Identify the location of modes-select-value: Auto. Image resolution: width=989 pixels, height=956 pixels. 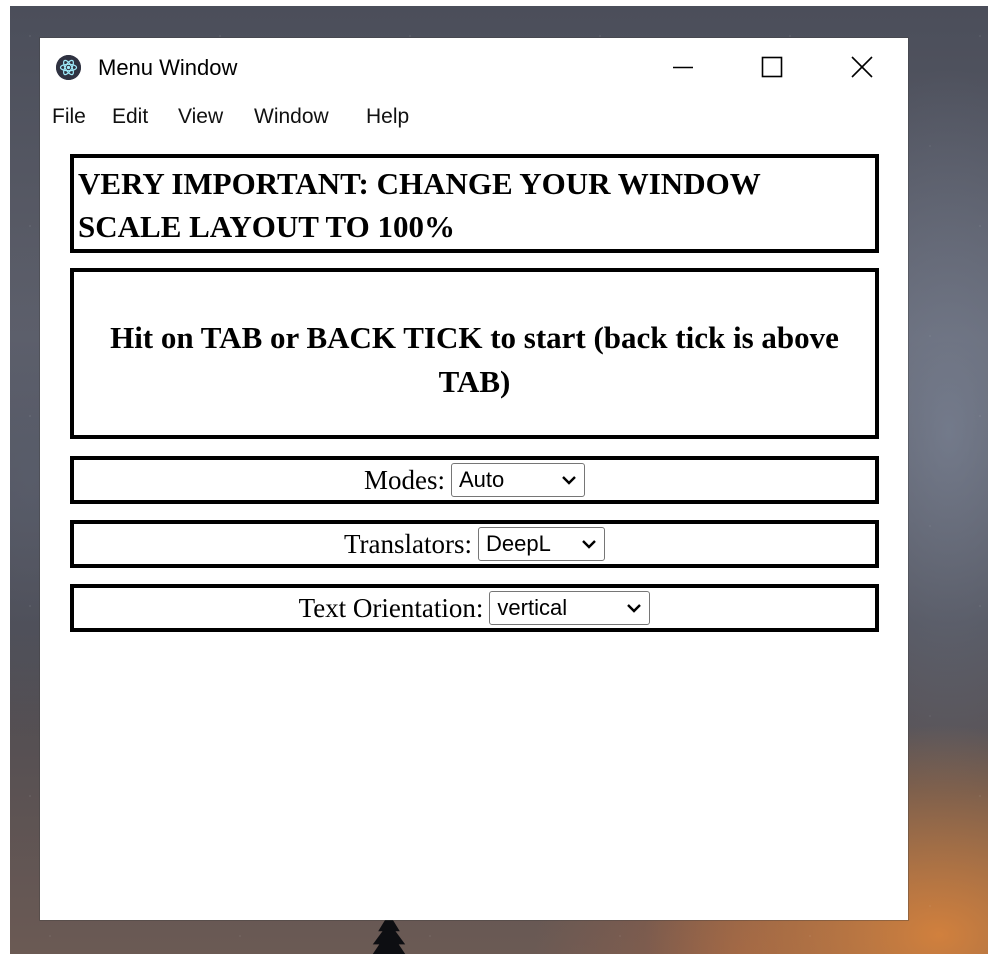
(482, 479).